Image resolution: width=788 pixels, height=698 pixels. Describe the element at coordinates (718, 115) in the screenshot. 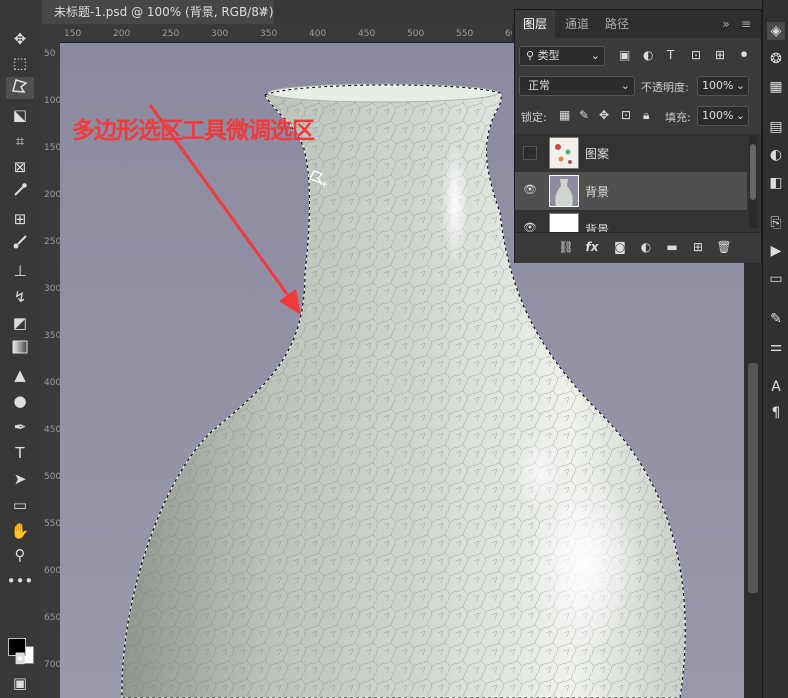

I see `fill-value: 100%` at that location.